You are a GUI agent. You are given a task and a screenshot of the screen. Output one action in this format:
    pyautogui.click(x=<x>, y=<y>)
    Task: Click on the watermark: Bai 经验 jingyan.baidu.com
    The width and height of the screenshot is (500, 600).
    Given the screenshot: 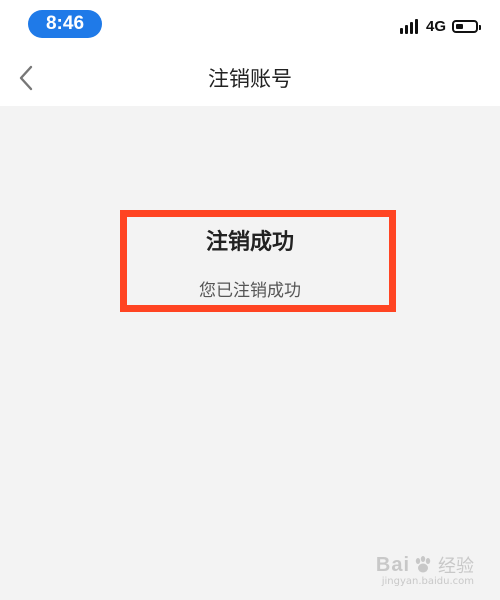 What is the action you would take?
    pyautogui.click(x=424, y=570)
    